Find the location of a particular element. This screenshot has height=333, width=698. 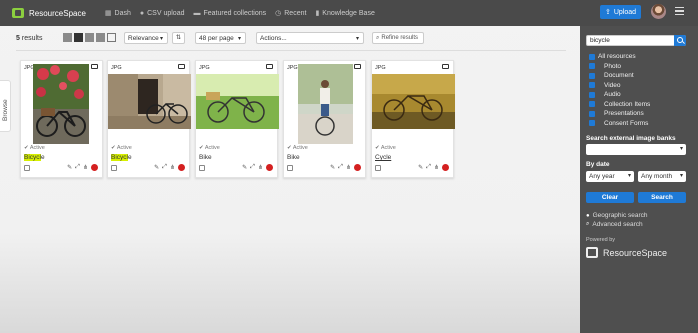

nav-item-recent: ◷ Recent is located at coordinates (290, 13).